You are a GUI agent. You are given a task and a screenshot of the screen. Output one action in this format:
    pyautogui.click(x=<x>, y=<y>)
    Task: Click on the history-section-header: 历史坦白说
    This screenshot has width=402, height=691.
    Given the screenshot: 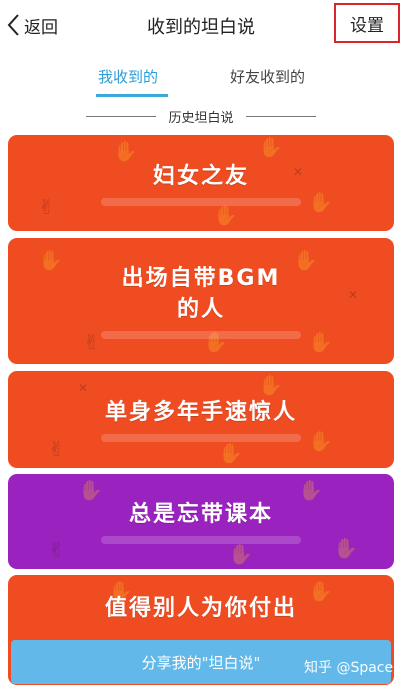 What is the action you would take?
    pyautogui.click(x=201, y=116)
    